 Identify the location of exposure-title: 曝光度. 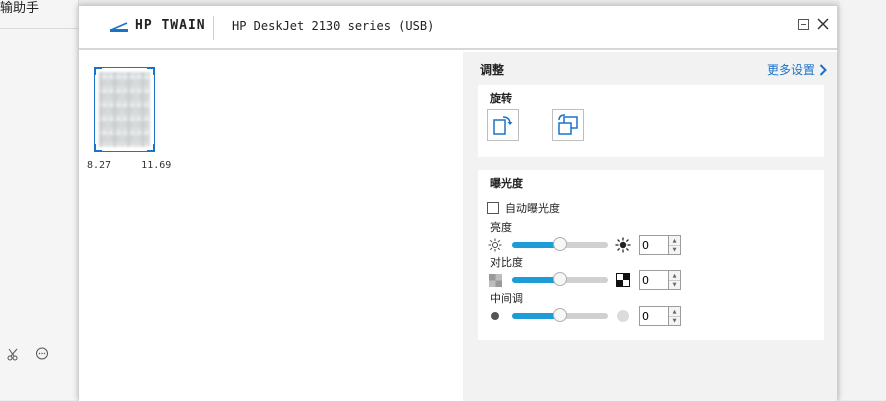
(506, 183).